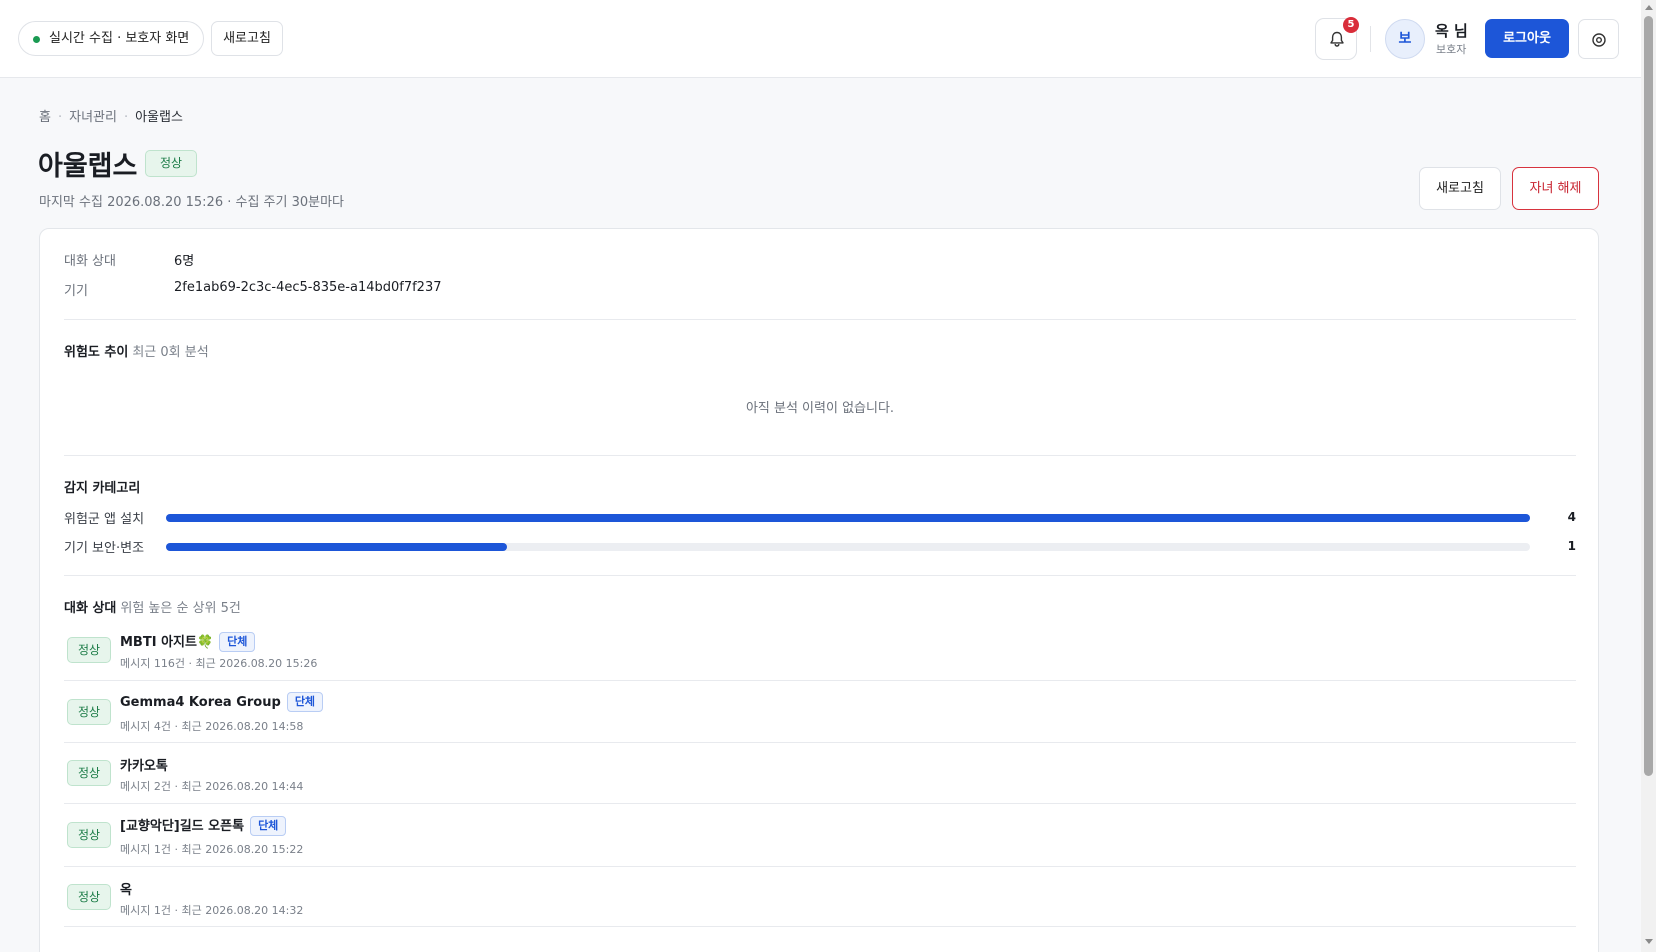 This screenshot has height=952, width=1656. I want to click on conversation-meta: 메시지 1건 · 최근 2026.08.20 15:22, so click(212, 849).